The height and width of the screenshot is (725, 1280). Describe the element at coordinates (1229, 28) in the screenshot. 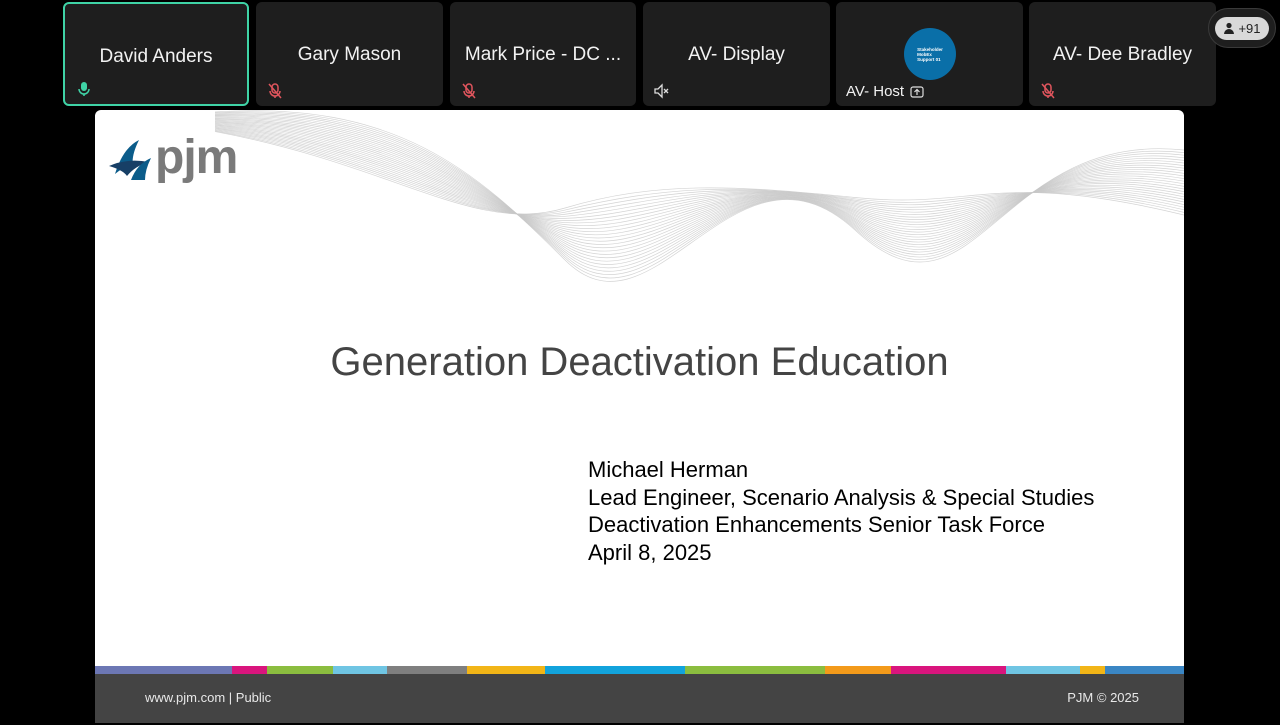

I see `person-icon` at that location.